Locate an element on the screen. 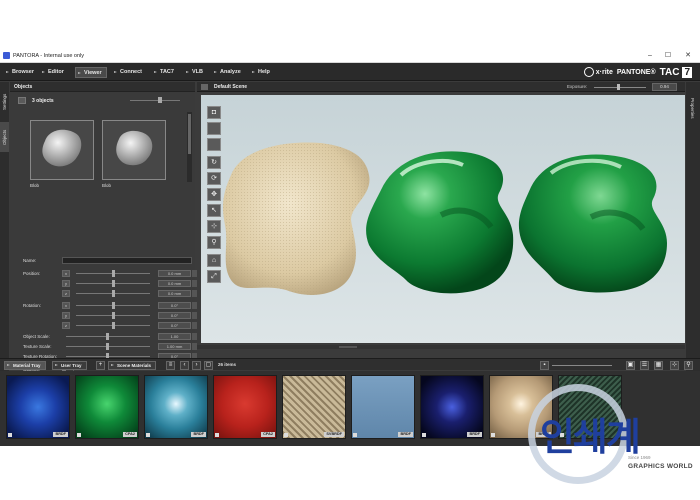 The width and height of the screenshot is (700, 500). scrollbar-thumb is located at coordinates (189, 134).